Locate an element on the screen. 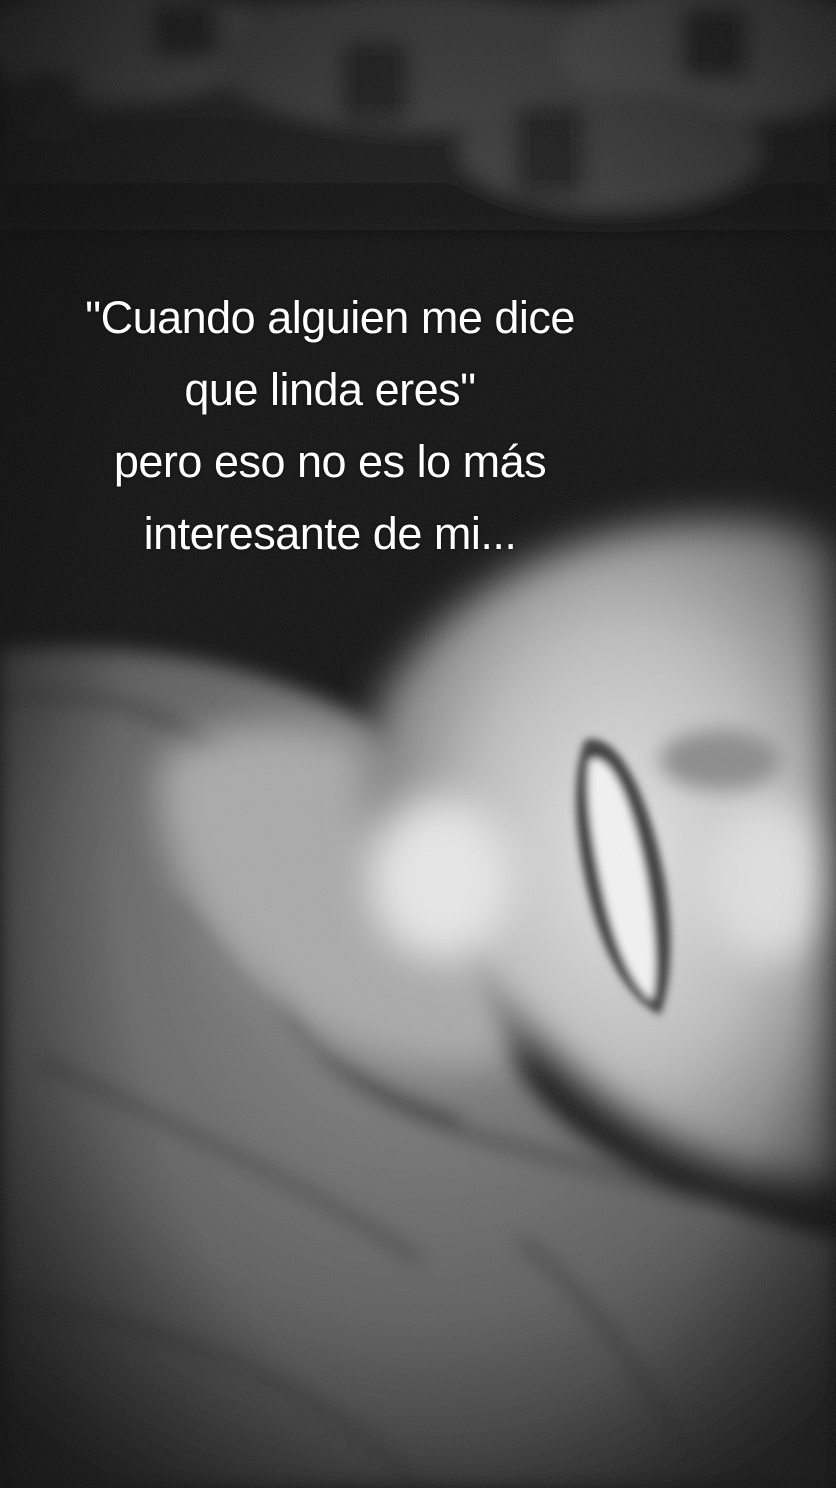  caption-line-3: pero eso no es lo más is located at coordinates (330, 461).